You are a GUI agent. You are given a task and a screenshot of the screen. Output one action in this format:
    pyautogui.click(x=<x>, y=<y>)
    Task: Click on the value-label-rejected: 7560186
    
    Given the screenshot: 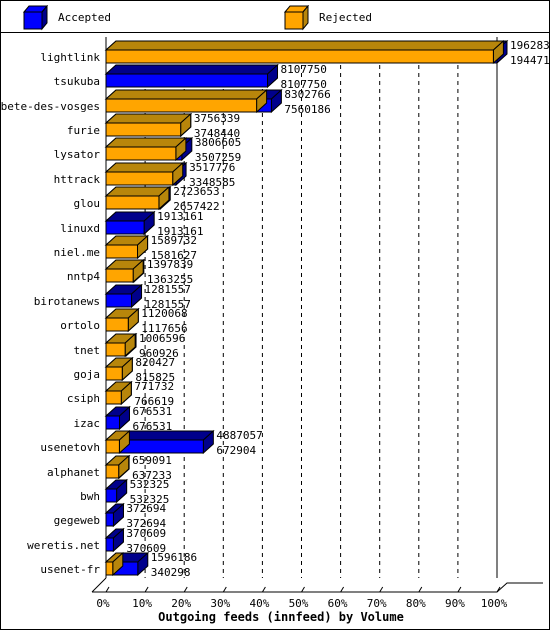 What is the action you would take?
    pyautogui.click(x=307, y=109)
    